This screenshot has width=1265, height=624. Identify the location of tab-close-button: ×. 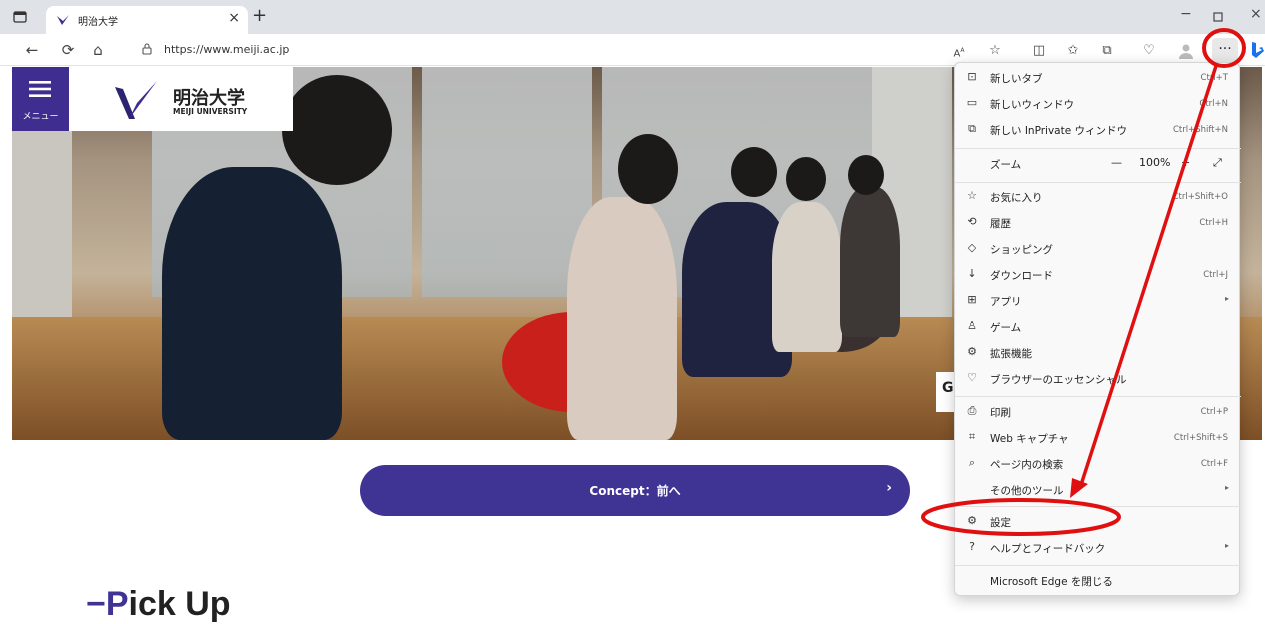
(234, 18).